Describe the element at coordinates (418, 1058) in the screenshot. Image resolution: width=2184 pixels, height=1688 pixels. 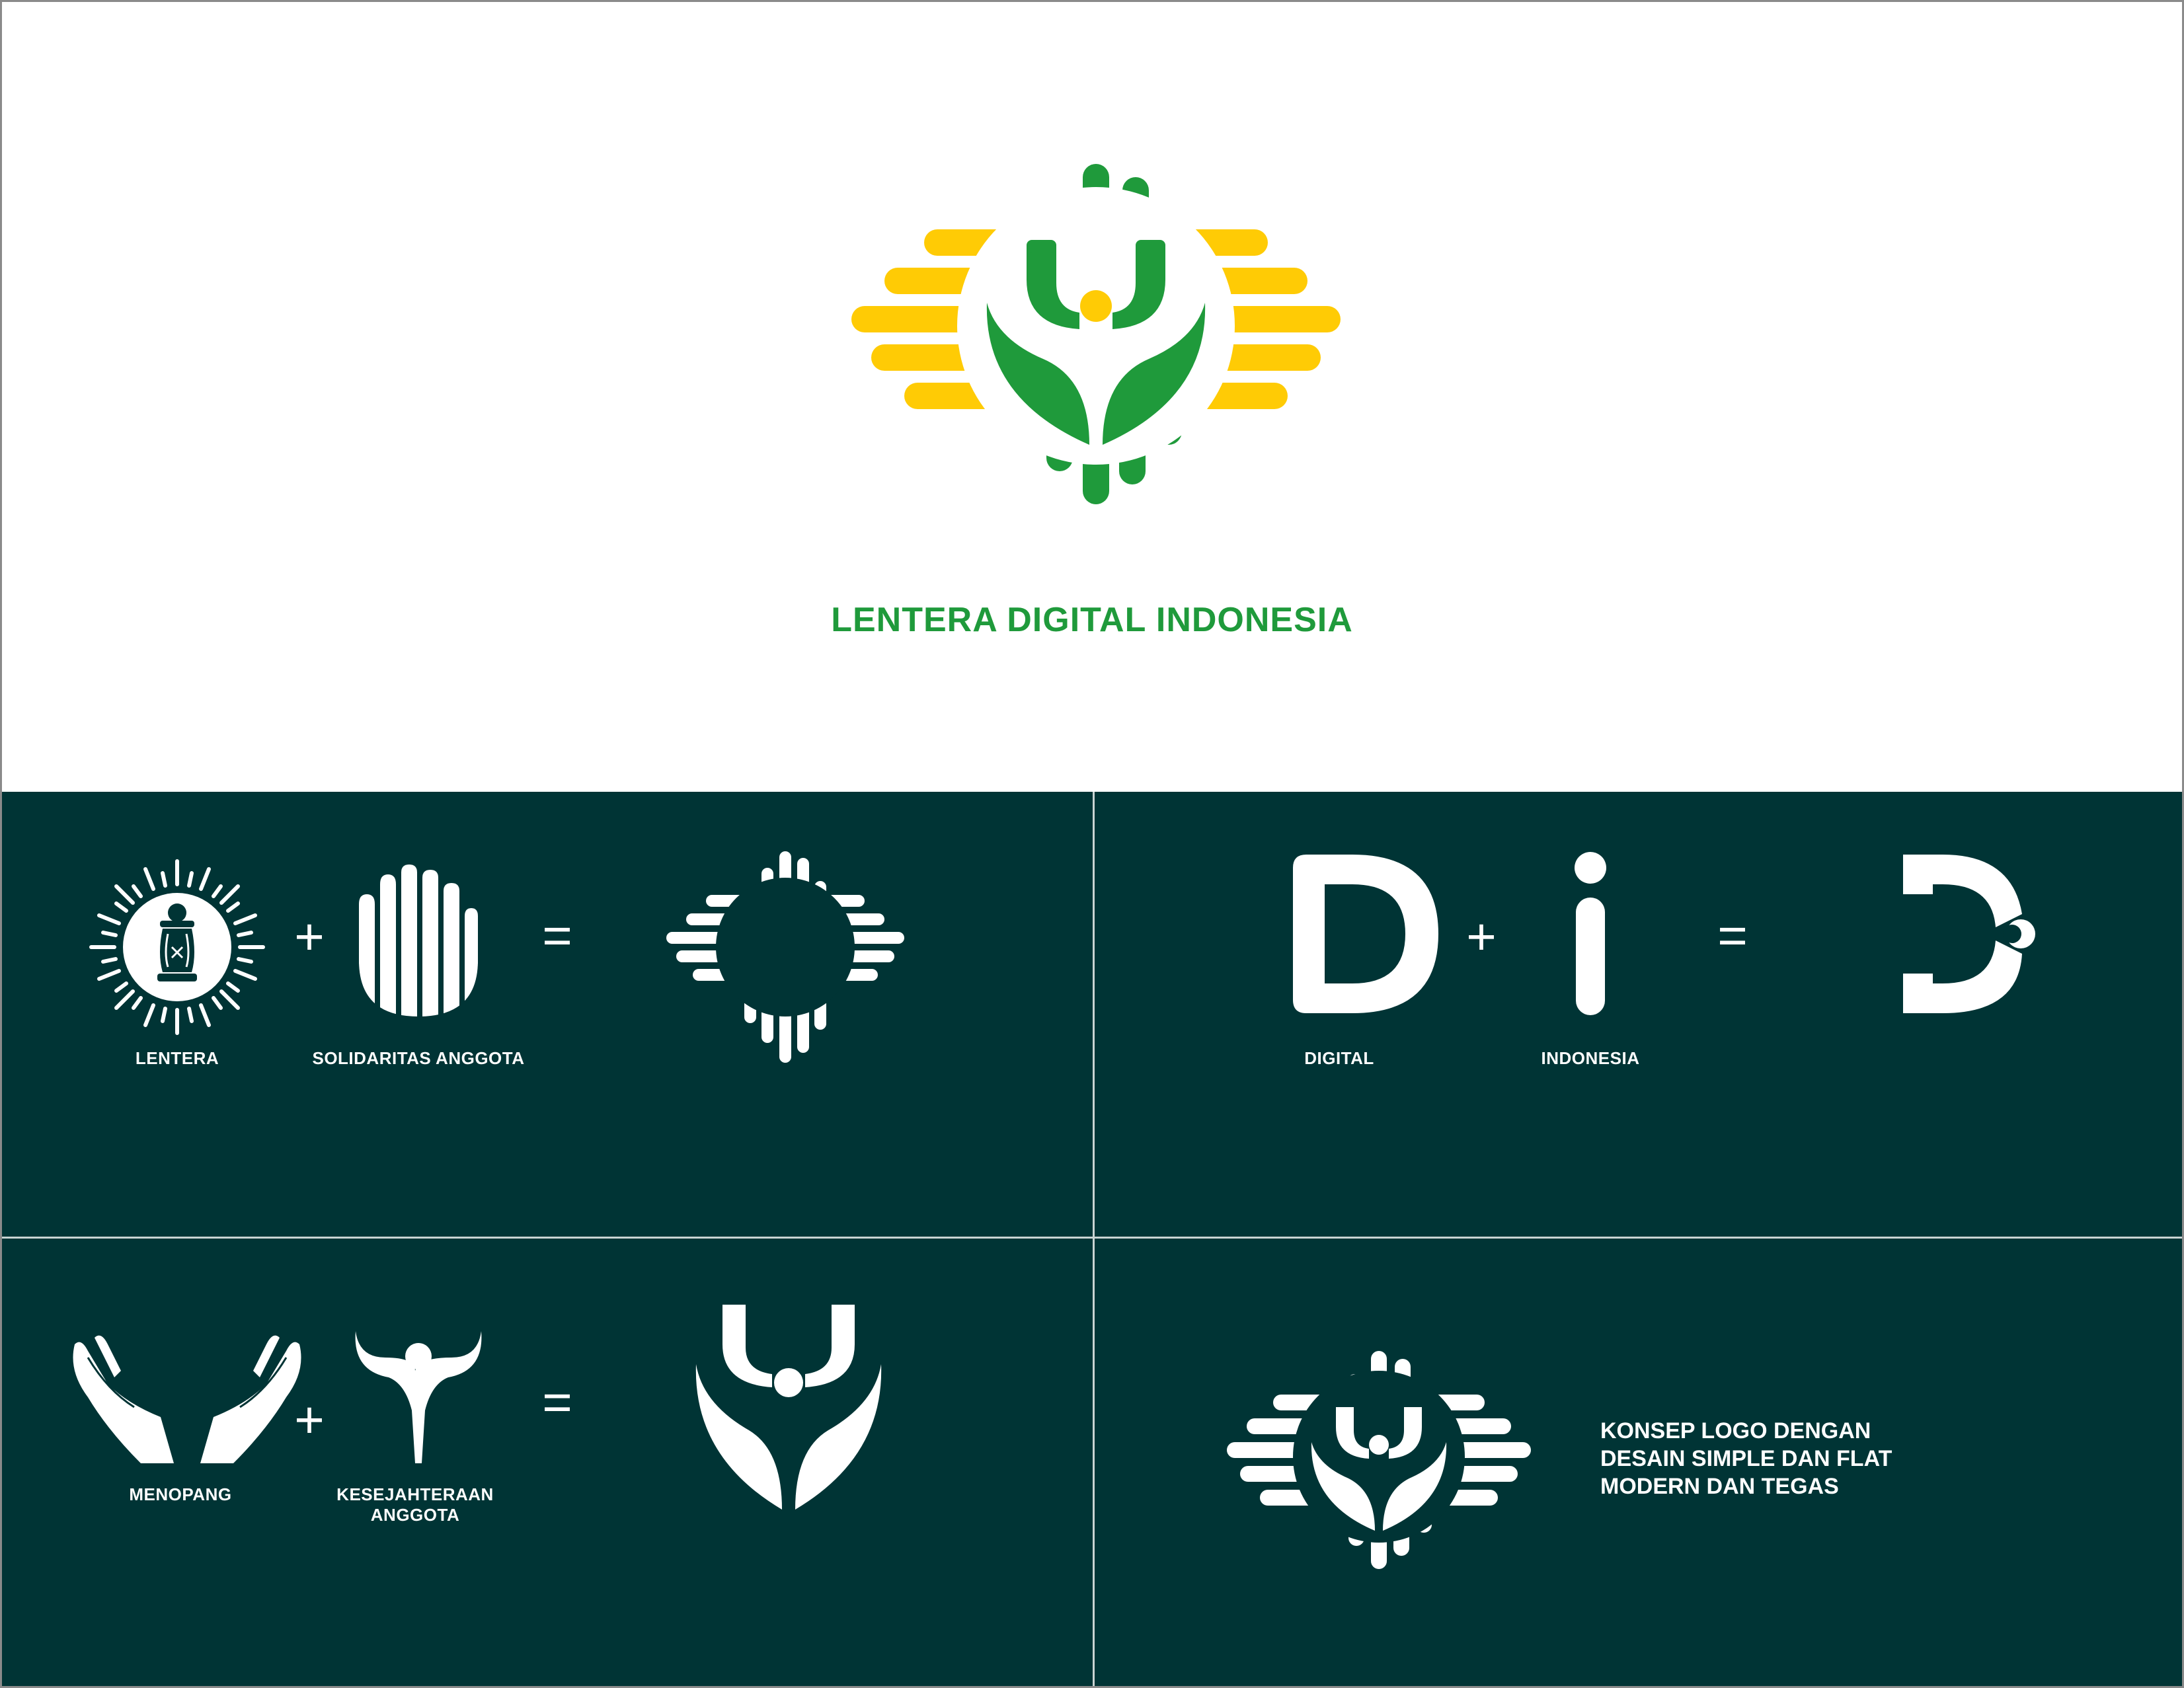
I see `label-solidaritas-anggota: SOLIDARITAS ANGGOTA` at that location.